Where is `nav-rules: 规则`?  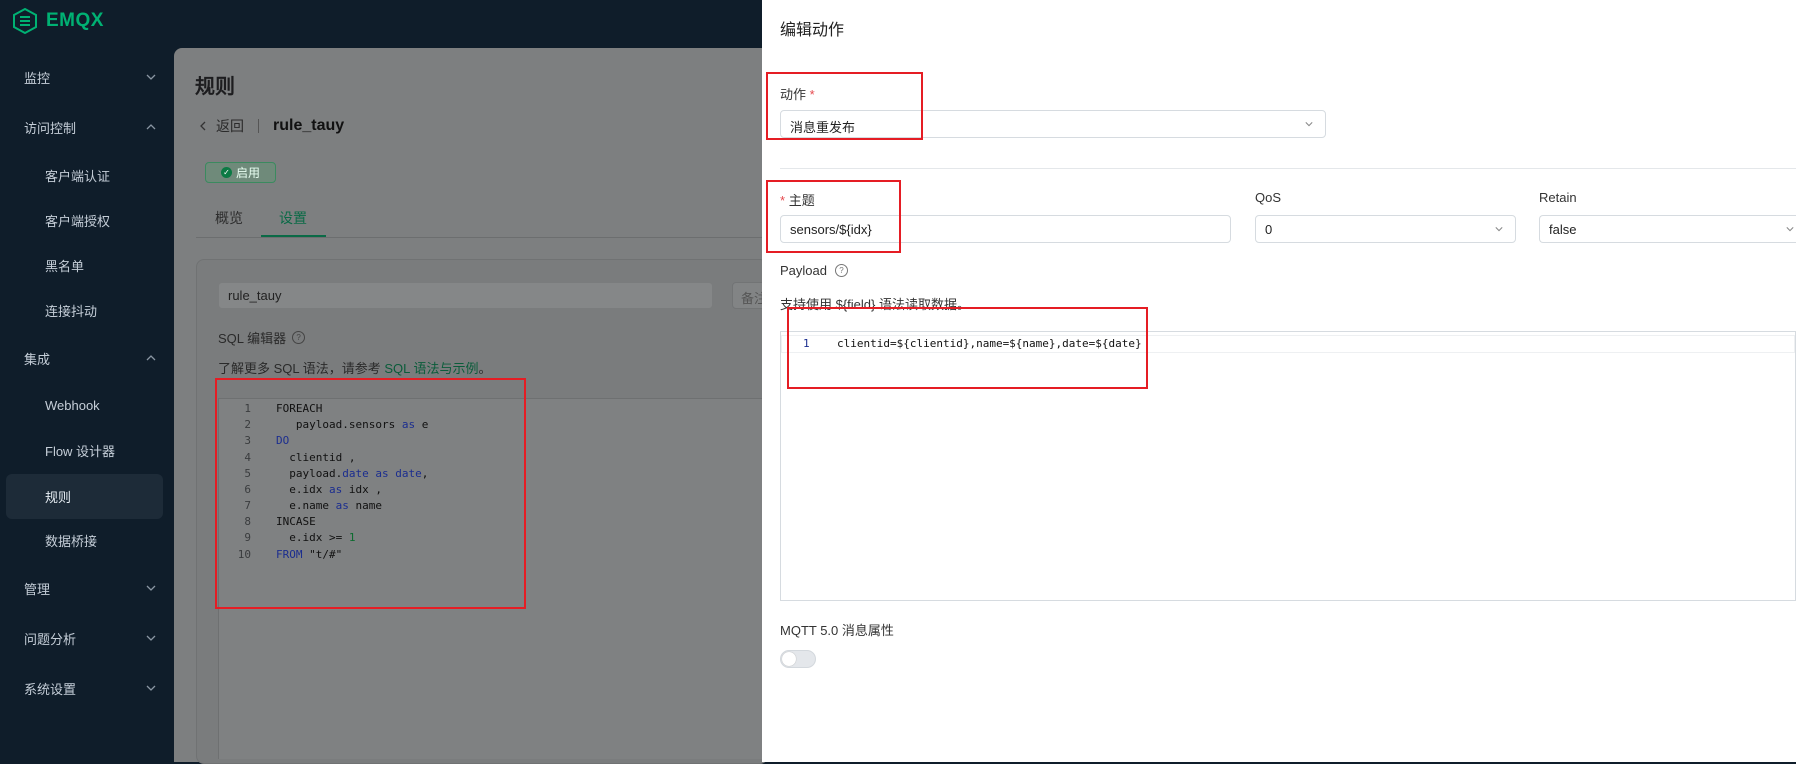 nav-rules: 规则 is located at coordinates (84, 496).